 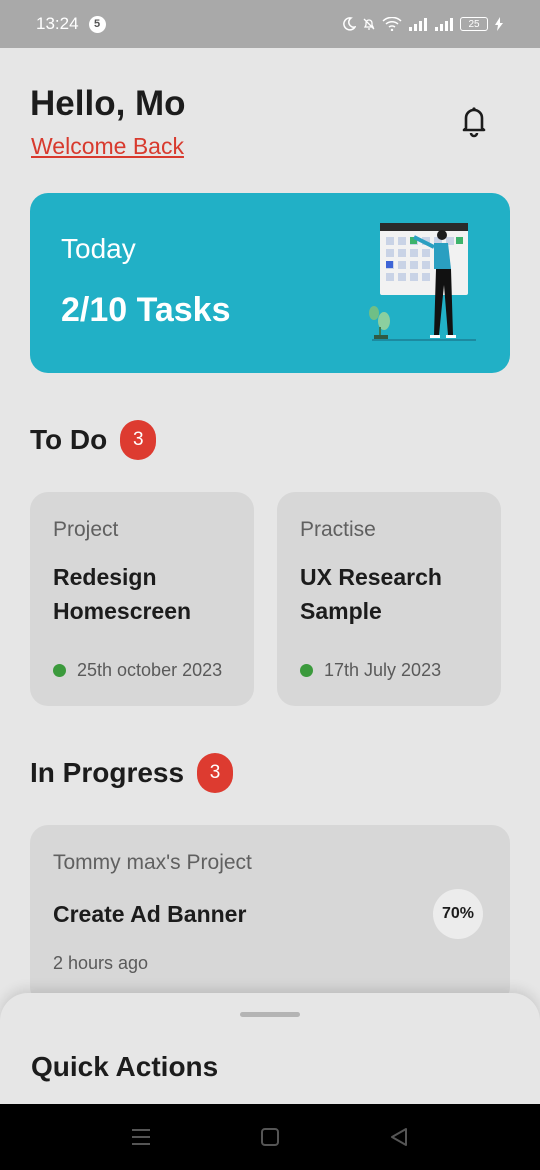 I want to click on status-bar: 13:24 5 25, so click(x=270, y=24).